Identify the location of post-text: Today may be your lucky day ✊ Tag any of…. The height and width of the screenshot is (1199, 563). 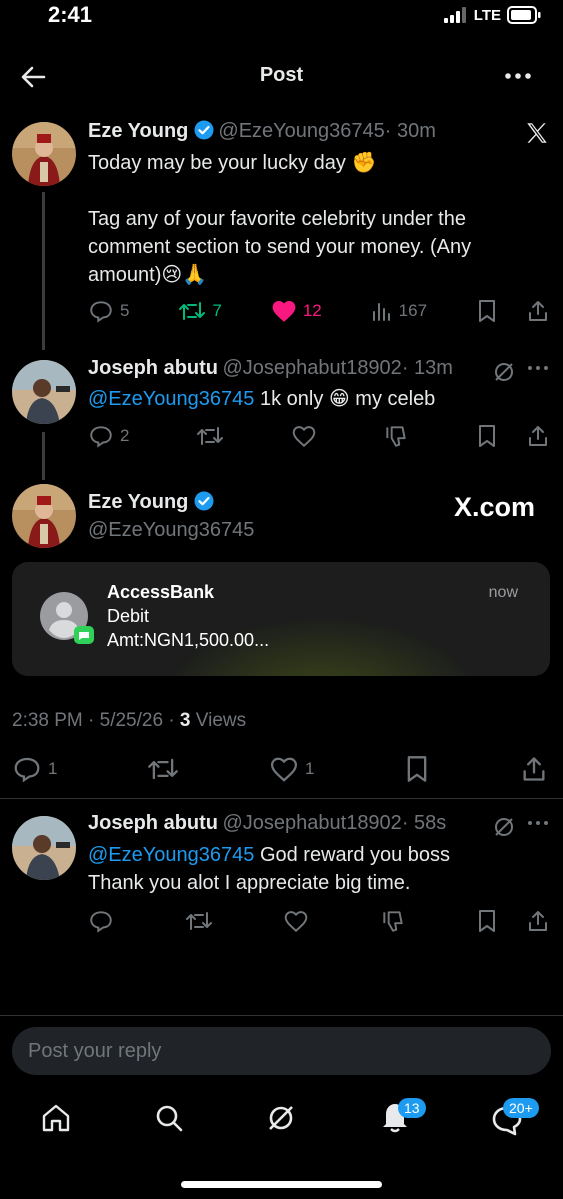
(318, 219).